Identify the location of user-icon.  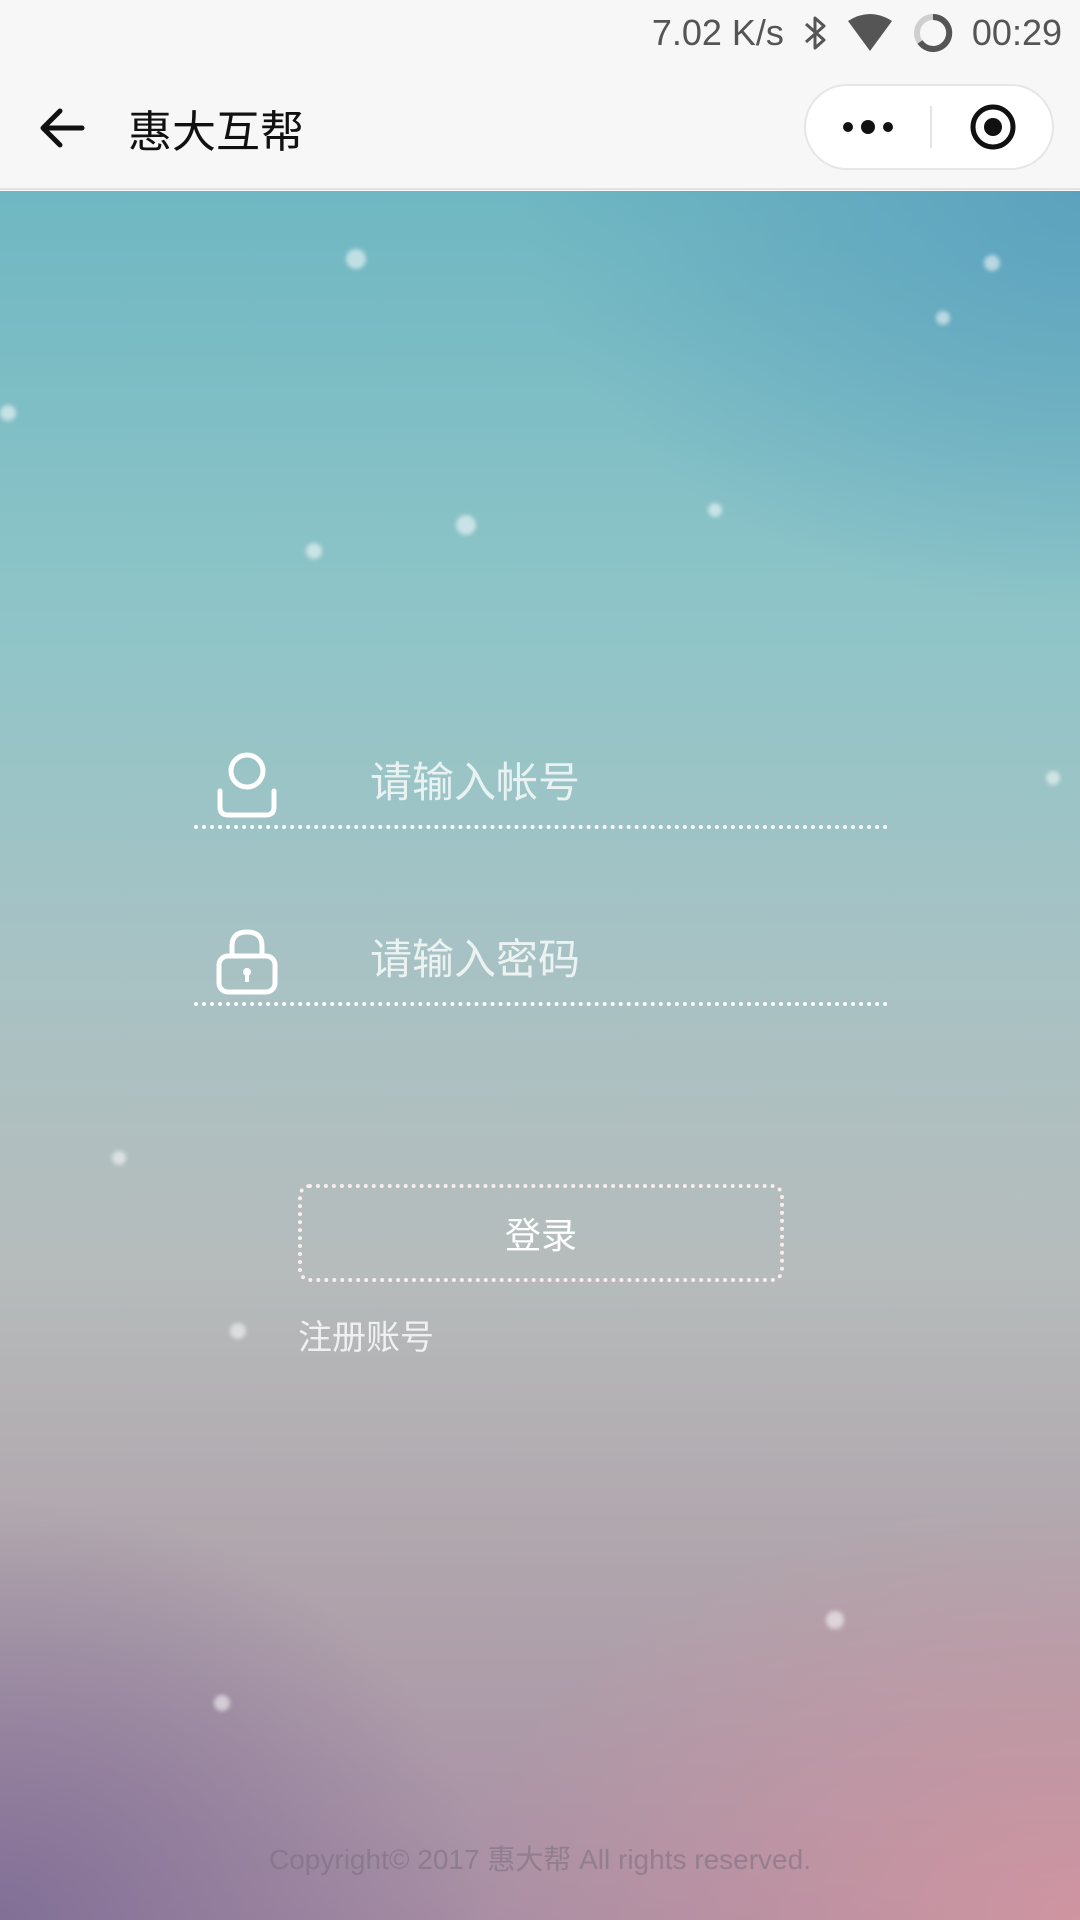
(247, 785).